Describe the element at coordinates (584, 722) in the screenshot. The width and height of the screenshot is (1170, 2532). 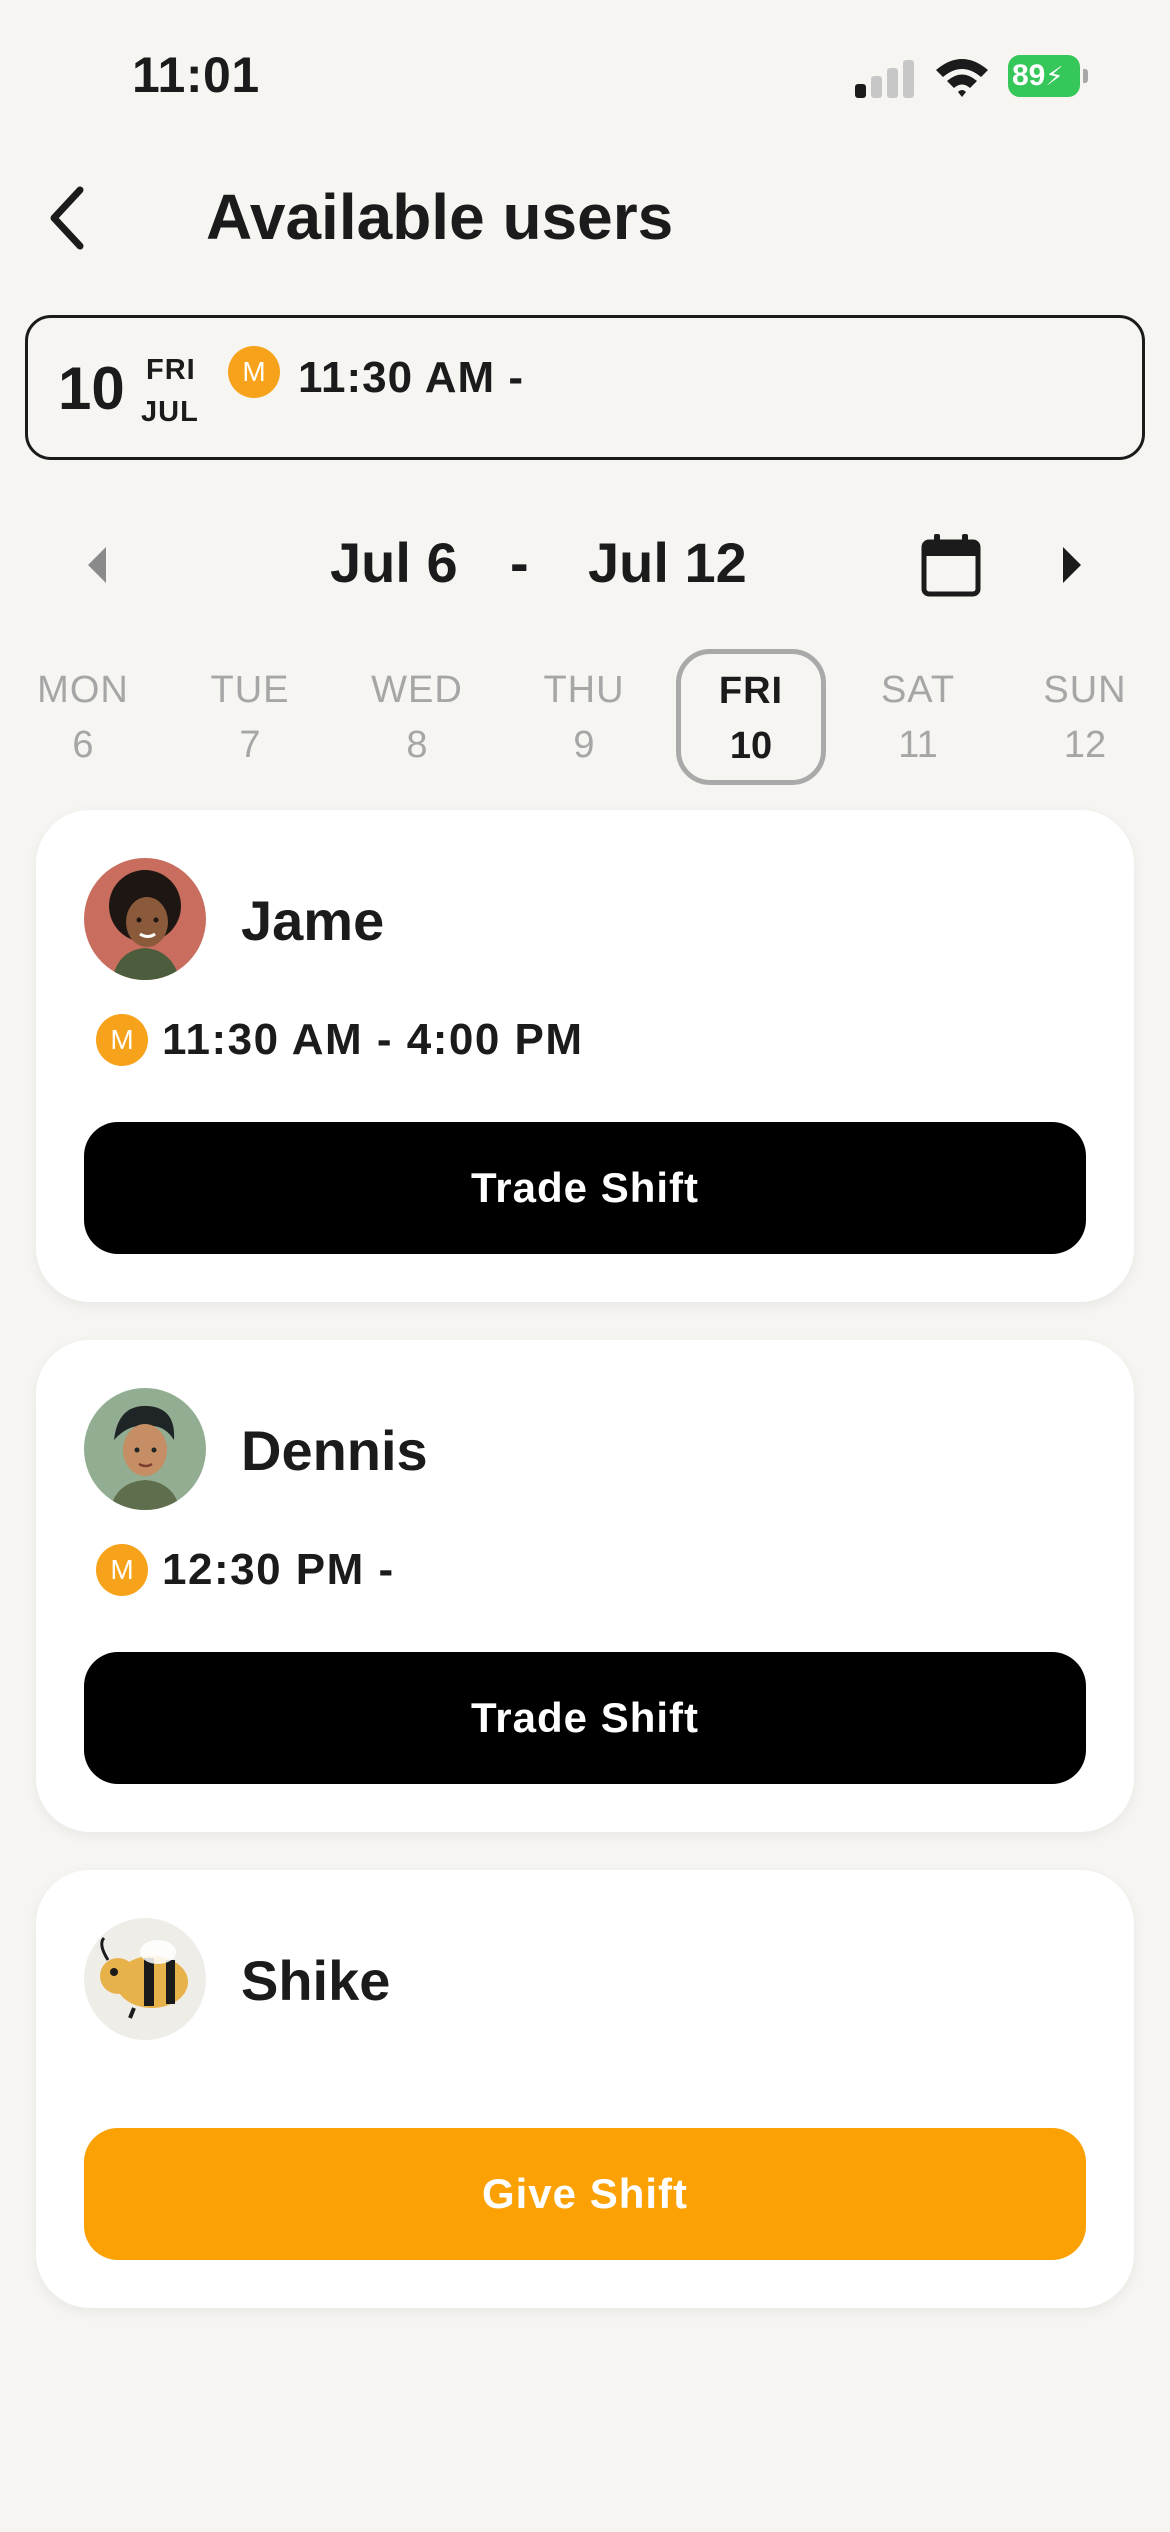
I see `day-thu: THU 9` at that location.